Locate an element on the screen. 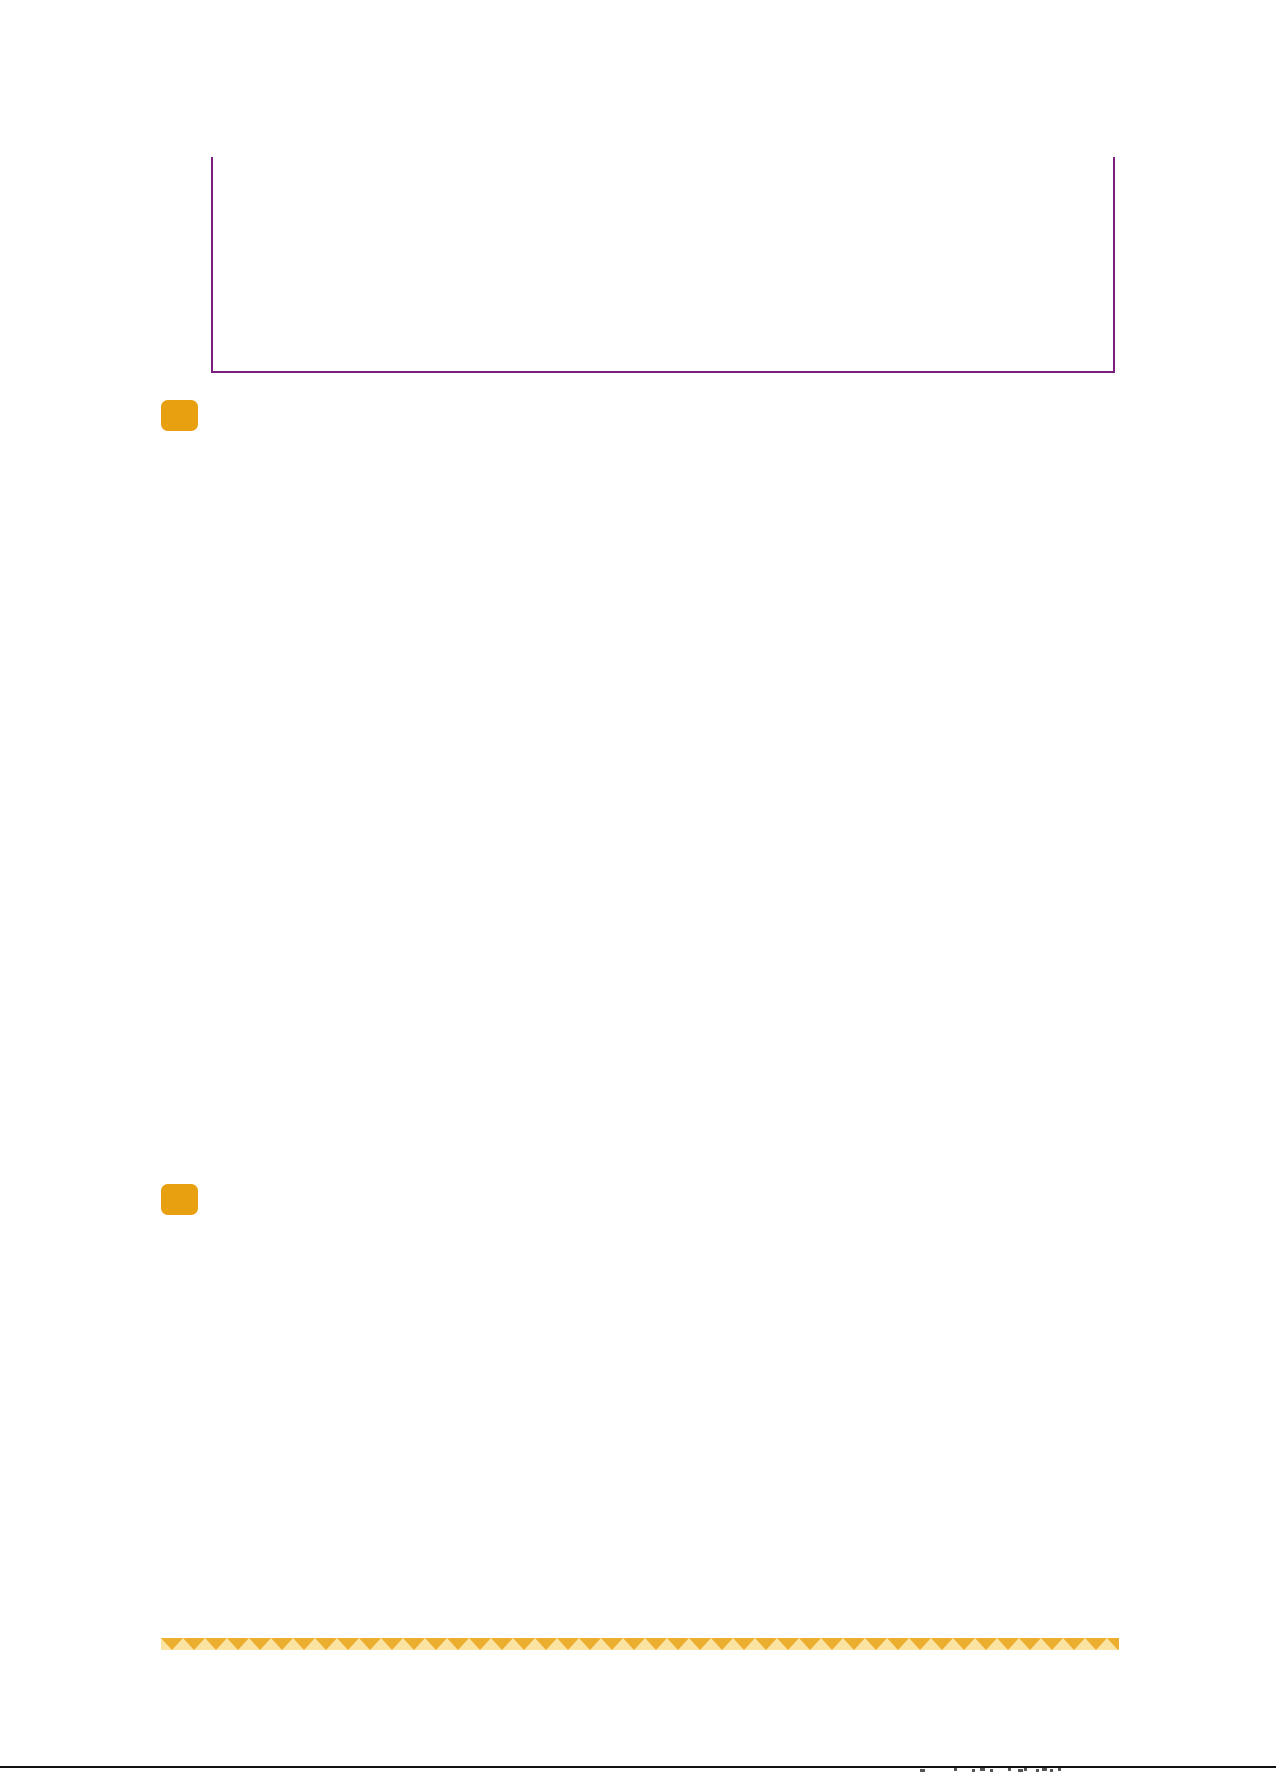 This screenshot has height=1778, width=1276. decorative-zigzag-band is located at coordinates (640, 1644).